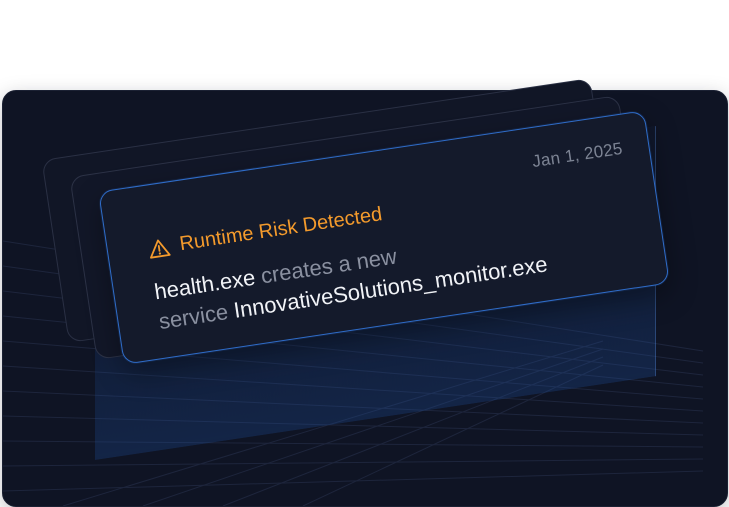 The width and height of the screenshot is (729, 507). I want to click on alert-date: Jan 1, 2025, so click(577, 155).